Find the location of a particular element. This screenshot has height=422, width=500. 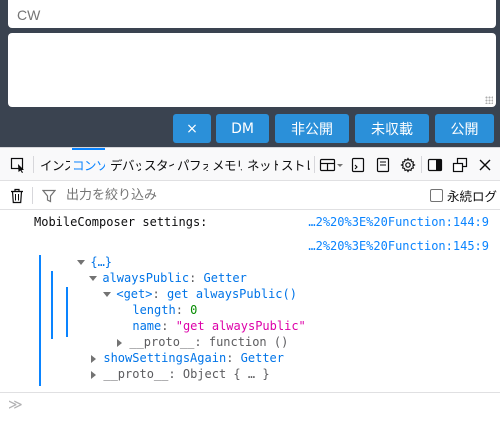

private-button: 非公開 is located at coordinates (312, 128).